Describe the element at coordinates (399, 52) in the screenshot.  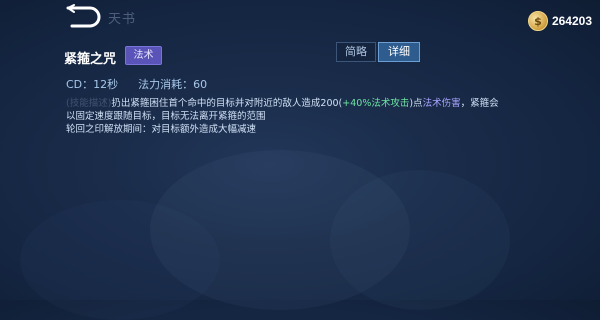
I see `tab-detail: 详细` at that location.